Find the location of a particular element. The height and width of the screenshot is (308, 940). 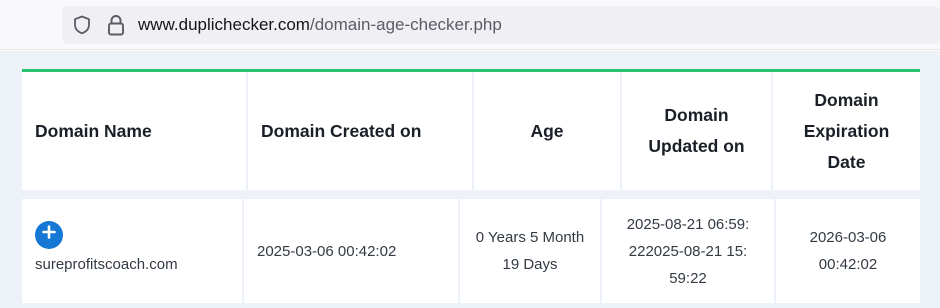

cell-expiration-date: 2026-03-06 00:42:02 is located at coordinates (848, 251).